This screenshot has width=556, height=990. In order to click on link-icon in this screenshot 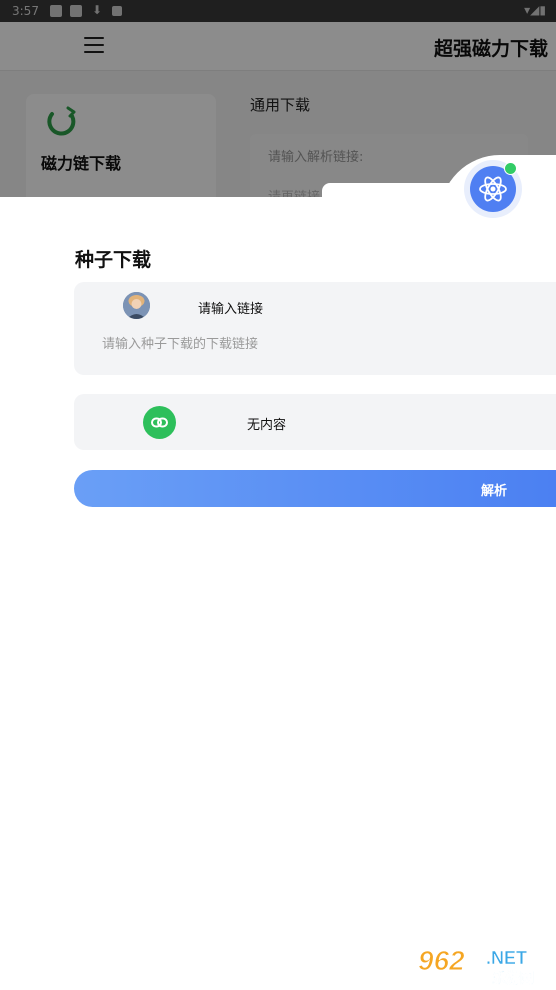, I will do `click(159, 422)`.